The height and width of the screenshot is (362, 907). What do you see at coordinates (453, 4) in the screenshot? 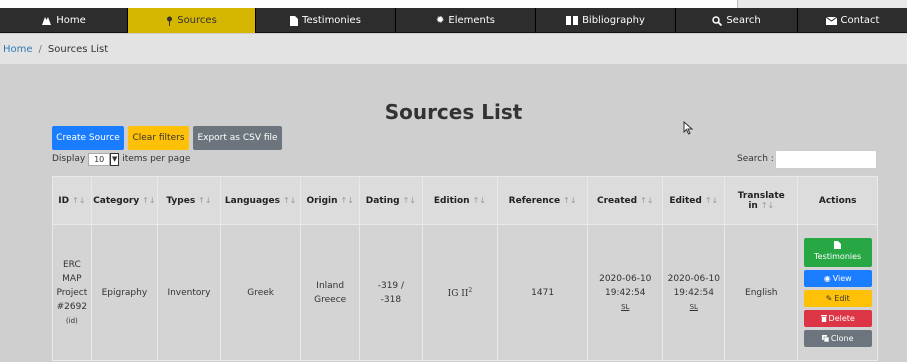
I see `top-strip` at bounding box center [453, 4].